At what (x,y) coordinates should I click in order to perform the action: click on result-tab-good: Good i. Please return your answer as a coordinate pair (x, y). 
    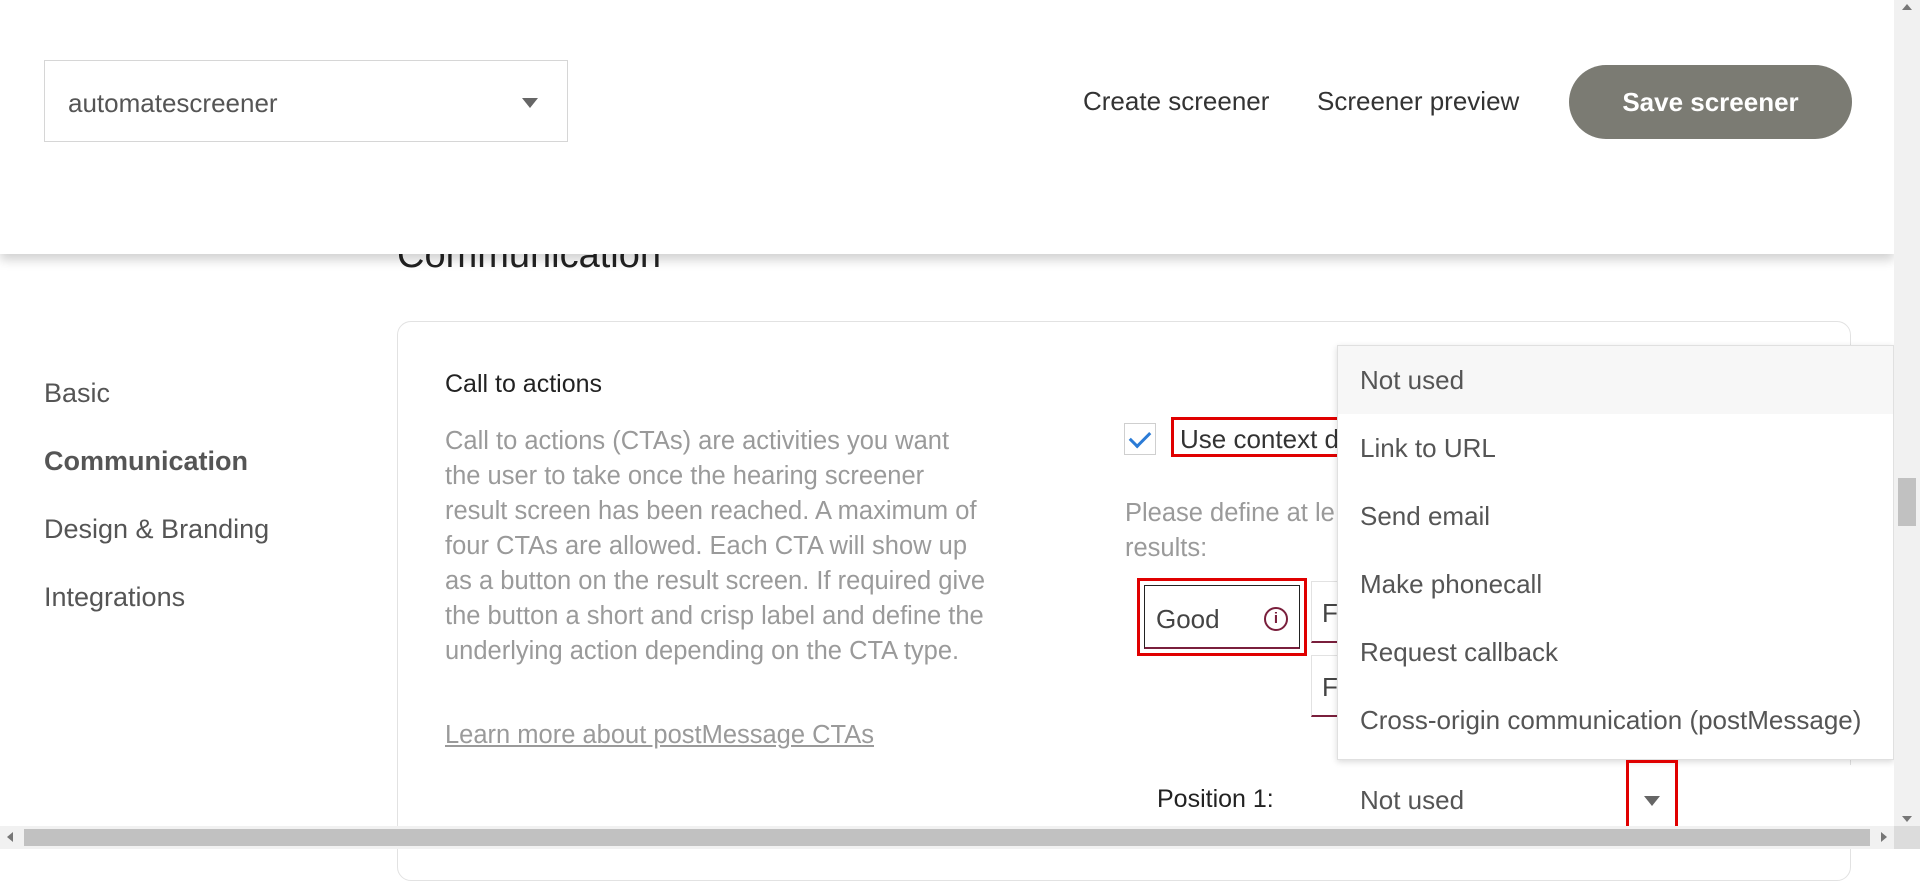
    Looking at the image, I should click on (1222, 617).